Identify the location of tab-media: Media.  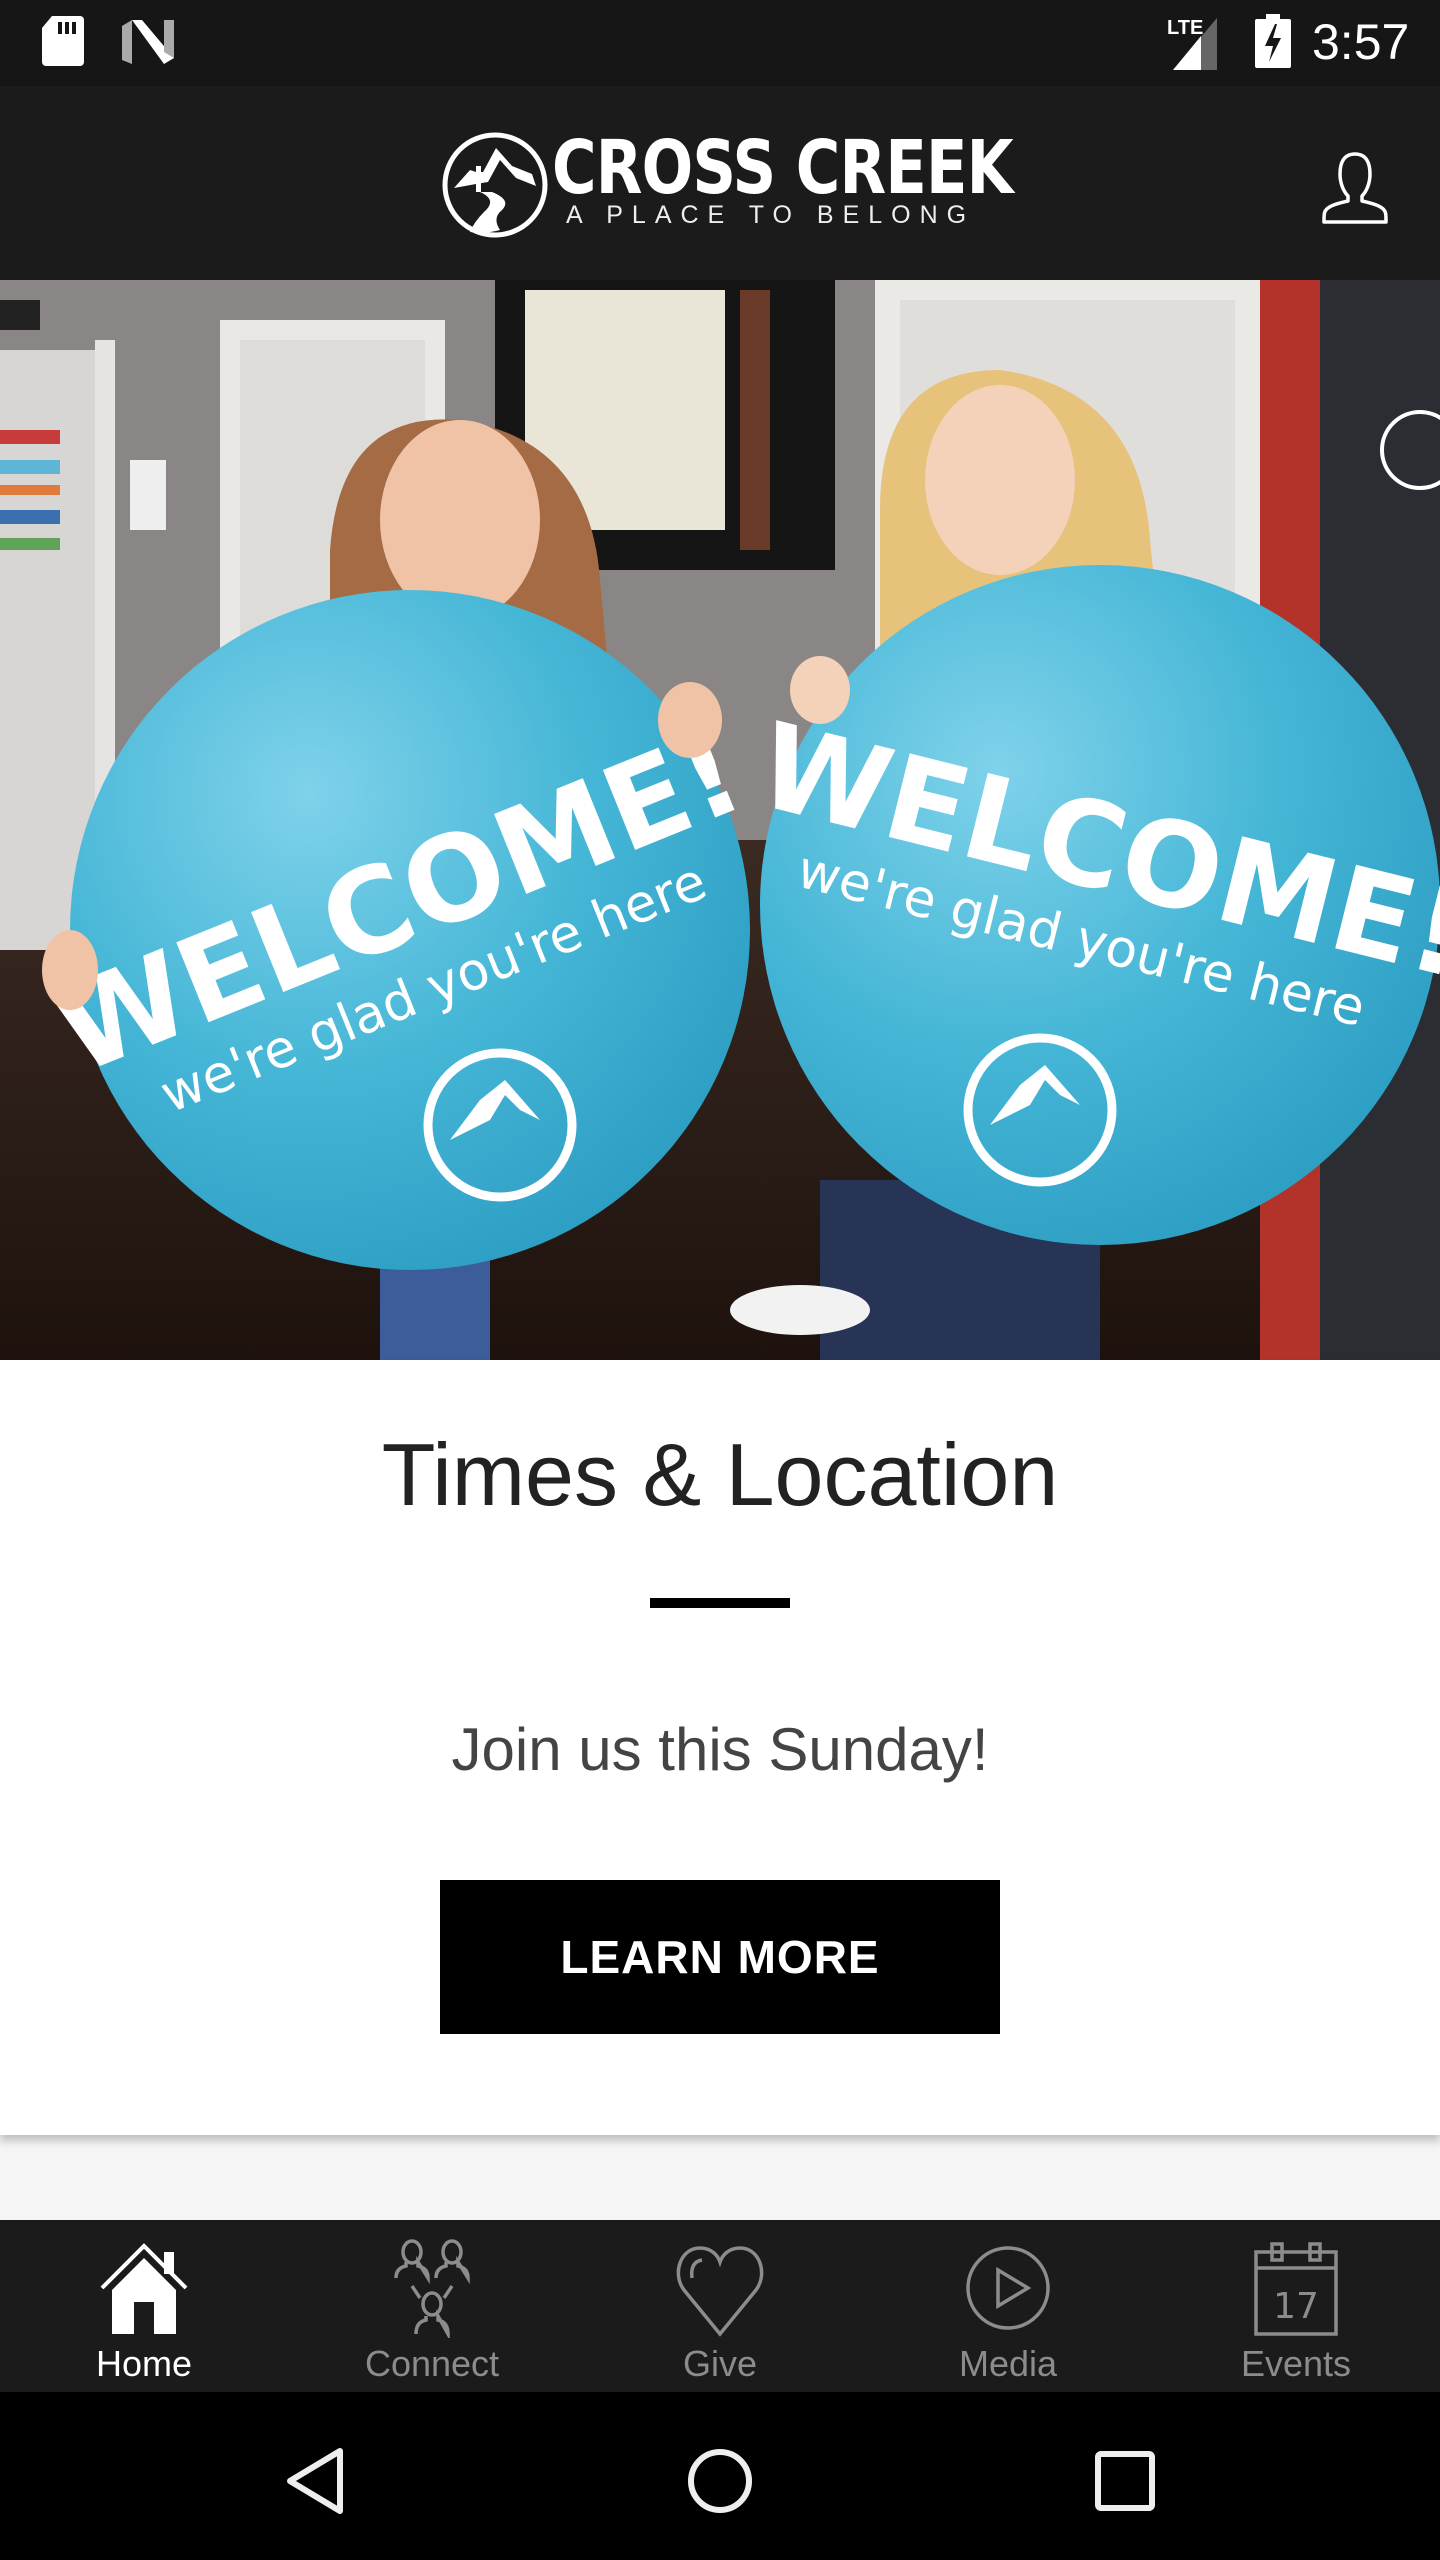
(1008, 2306).